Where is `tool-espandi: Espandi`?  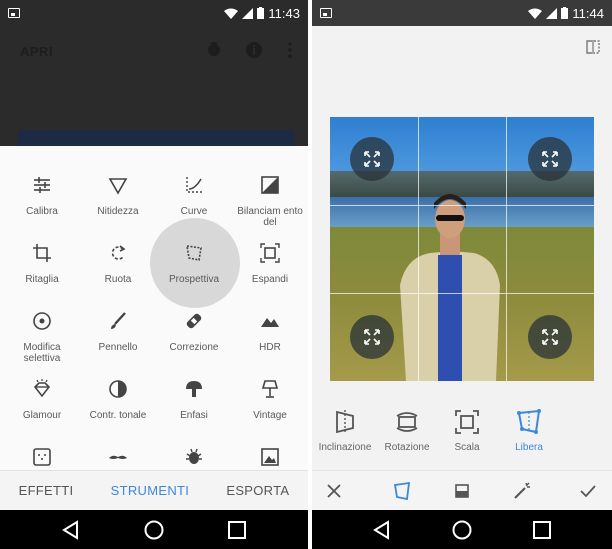
tool-espandi: Espandi is located at coordinates (270, 273).